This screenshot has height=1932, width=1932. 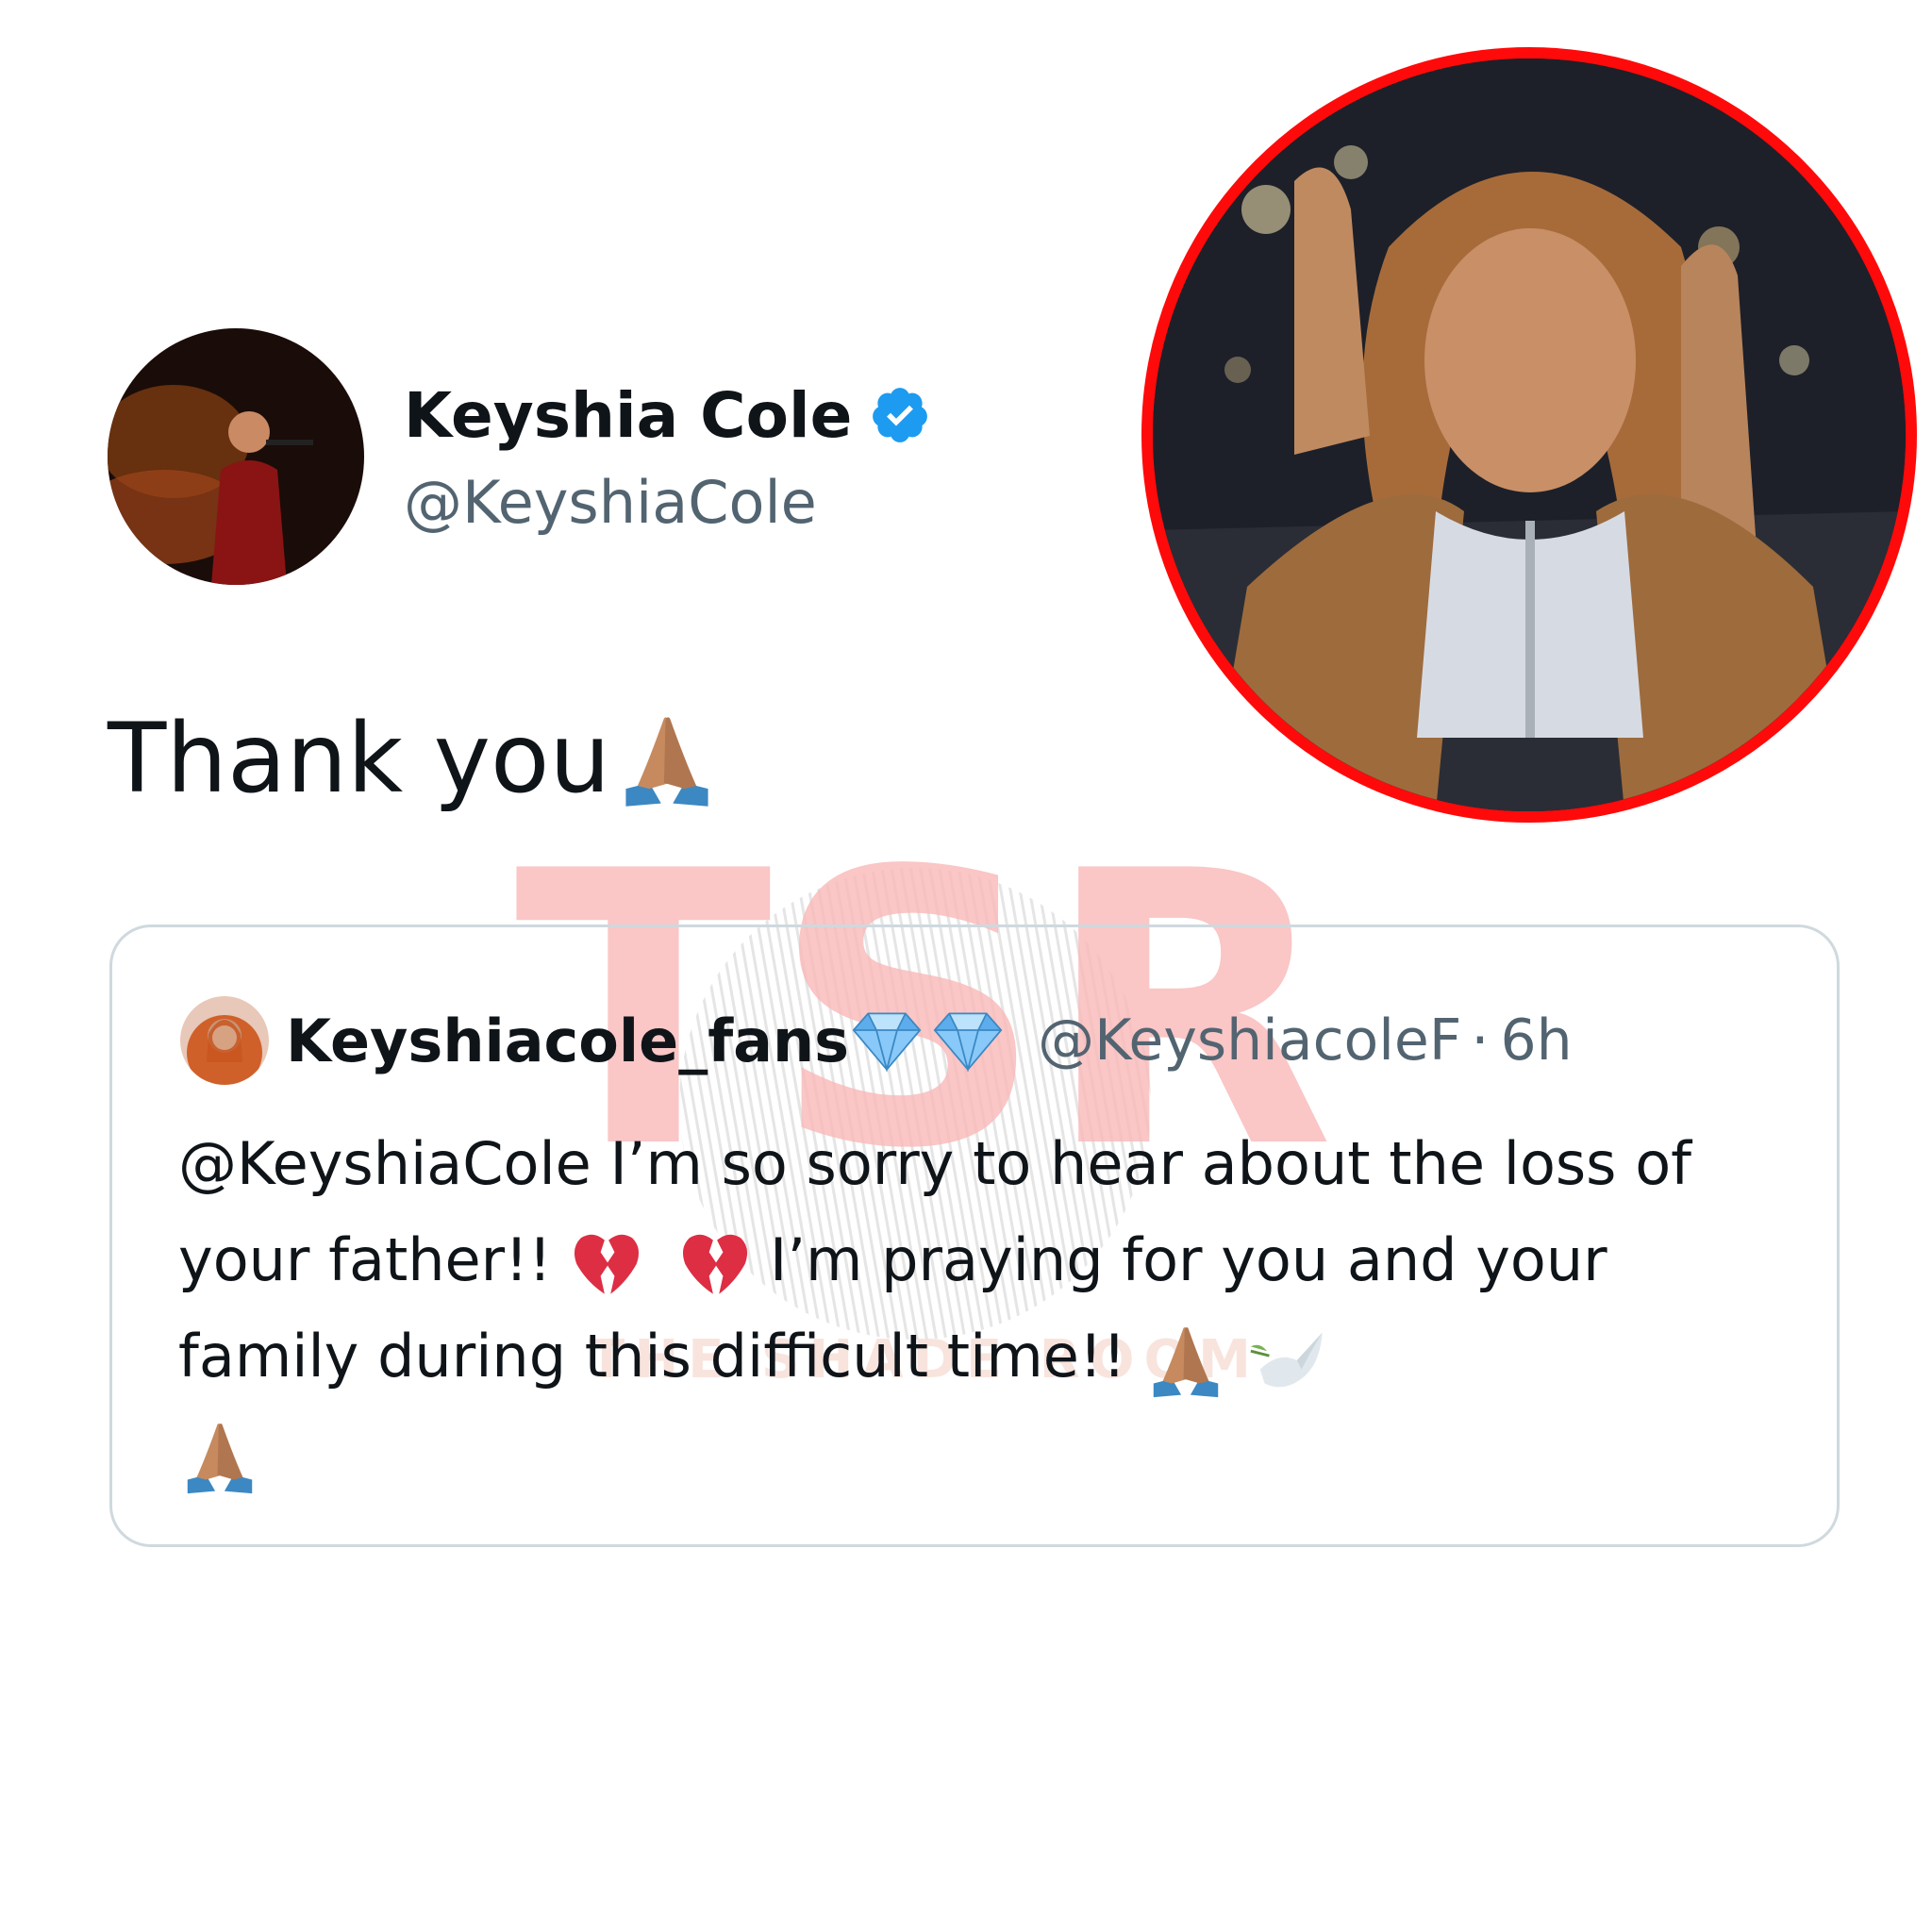 What do you see at coordinates (236, 456) in the screenshot?
I see `author-avatar` at bounding box center [236, 456].